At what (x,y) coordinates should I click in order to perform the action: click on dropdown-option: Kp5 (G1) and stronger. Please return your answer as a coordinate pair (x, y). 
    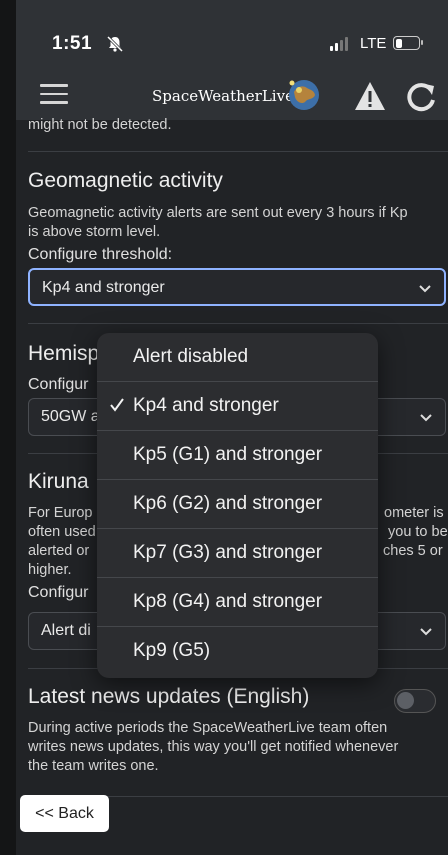
    Looking at the image, I should click on (237, 455).